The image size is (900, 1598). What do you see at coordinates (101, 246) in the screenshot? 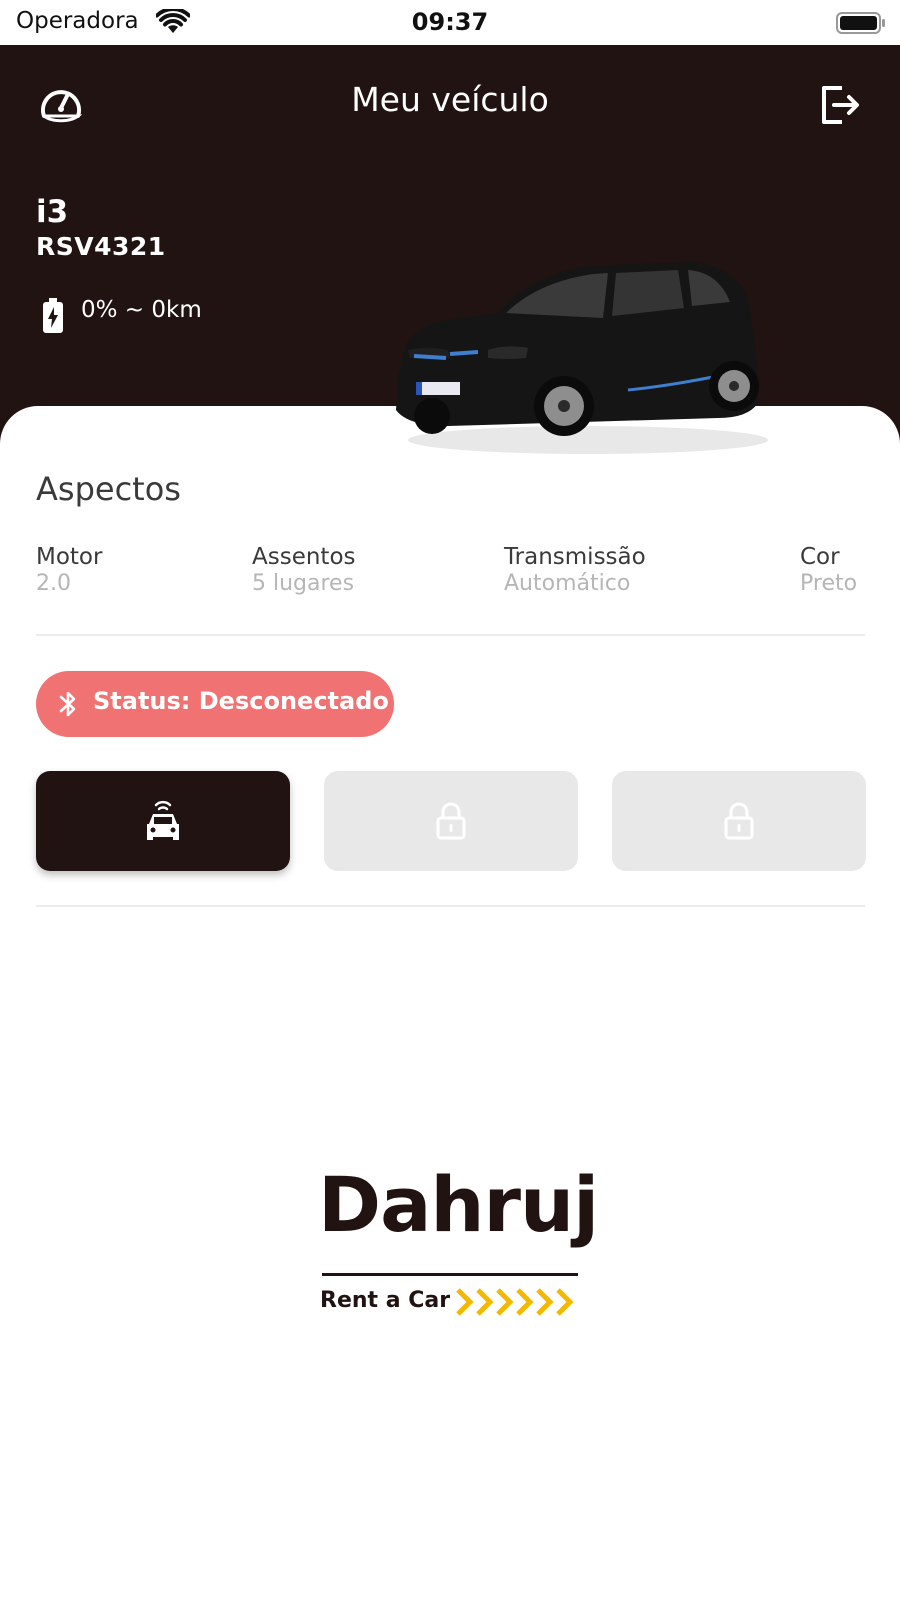
I see `vehicle-plate: RSV4321` at bounding box center [101, 246].